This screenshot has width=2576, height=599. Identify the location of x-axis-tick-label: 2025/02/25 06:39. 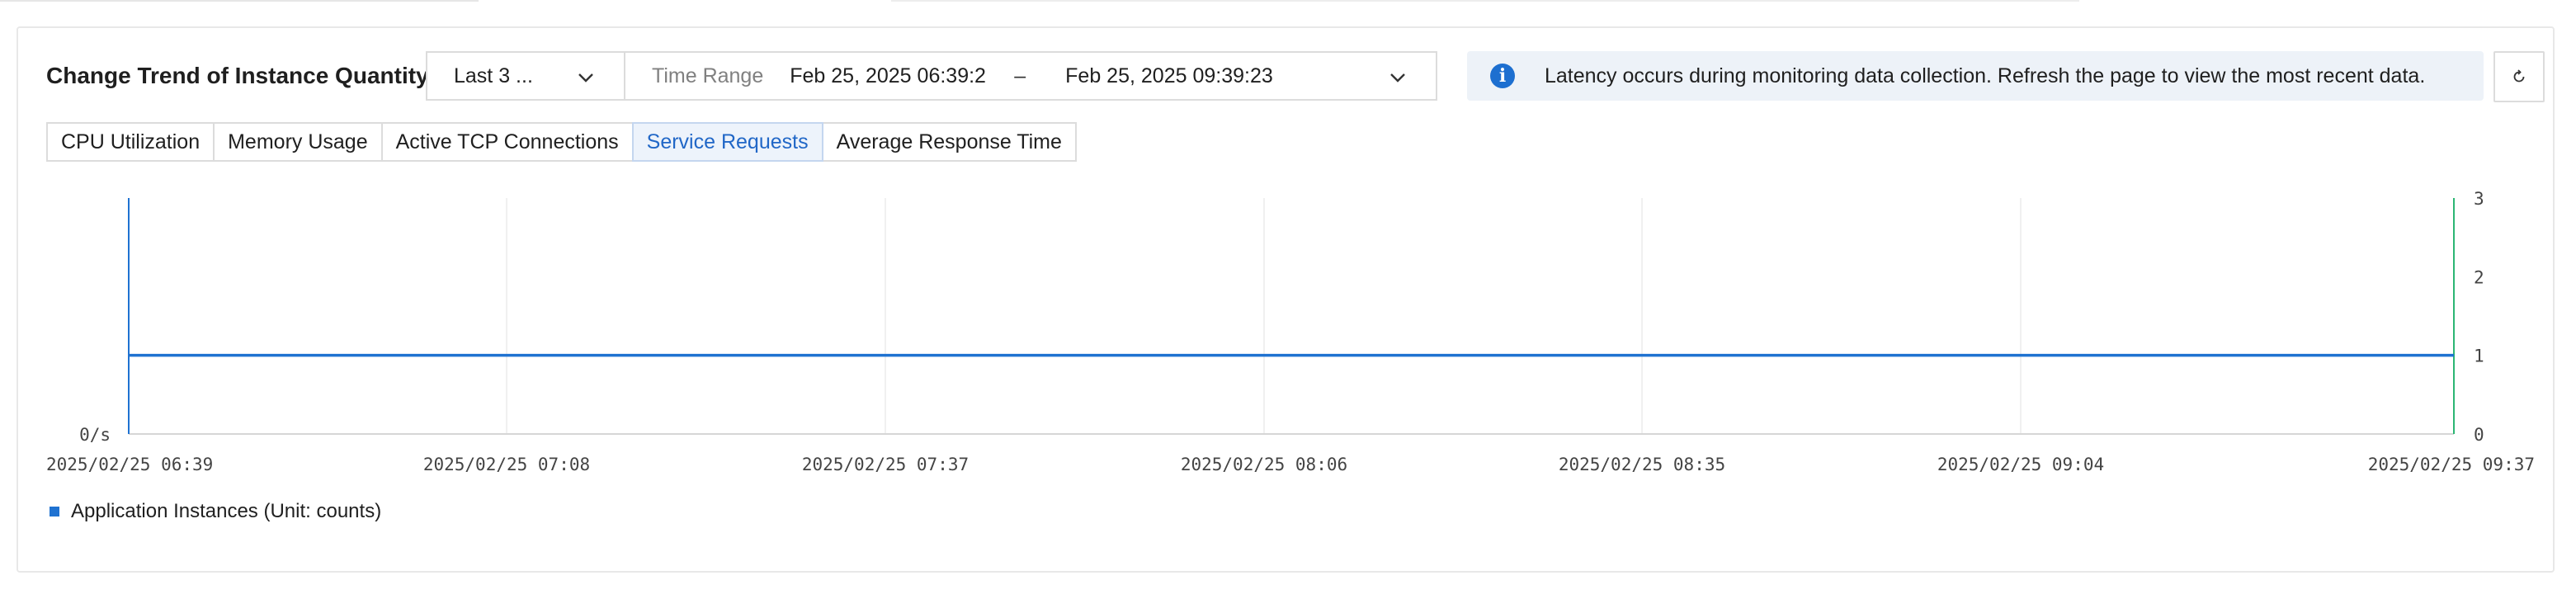
(129, 464).